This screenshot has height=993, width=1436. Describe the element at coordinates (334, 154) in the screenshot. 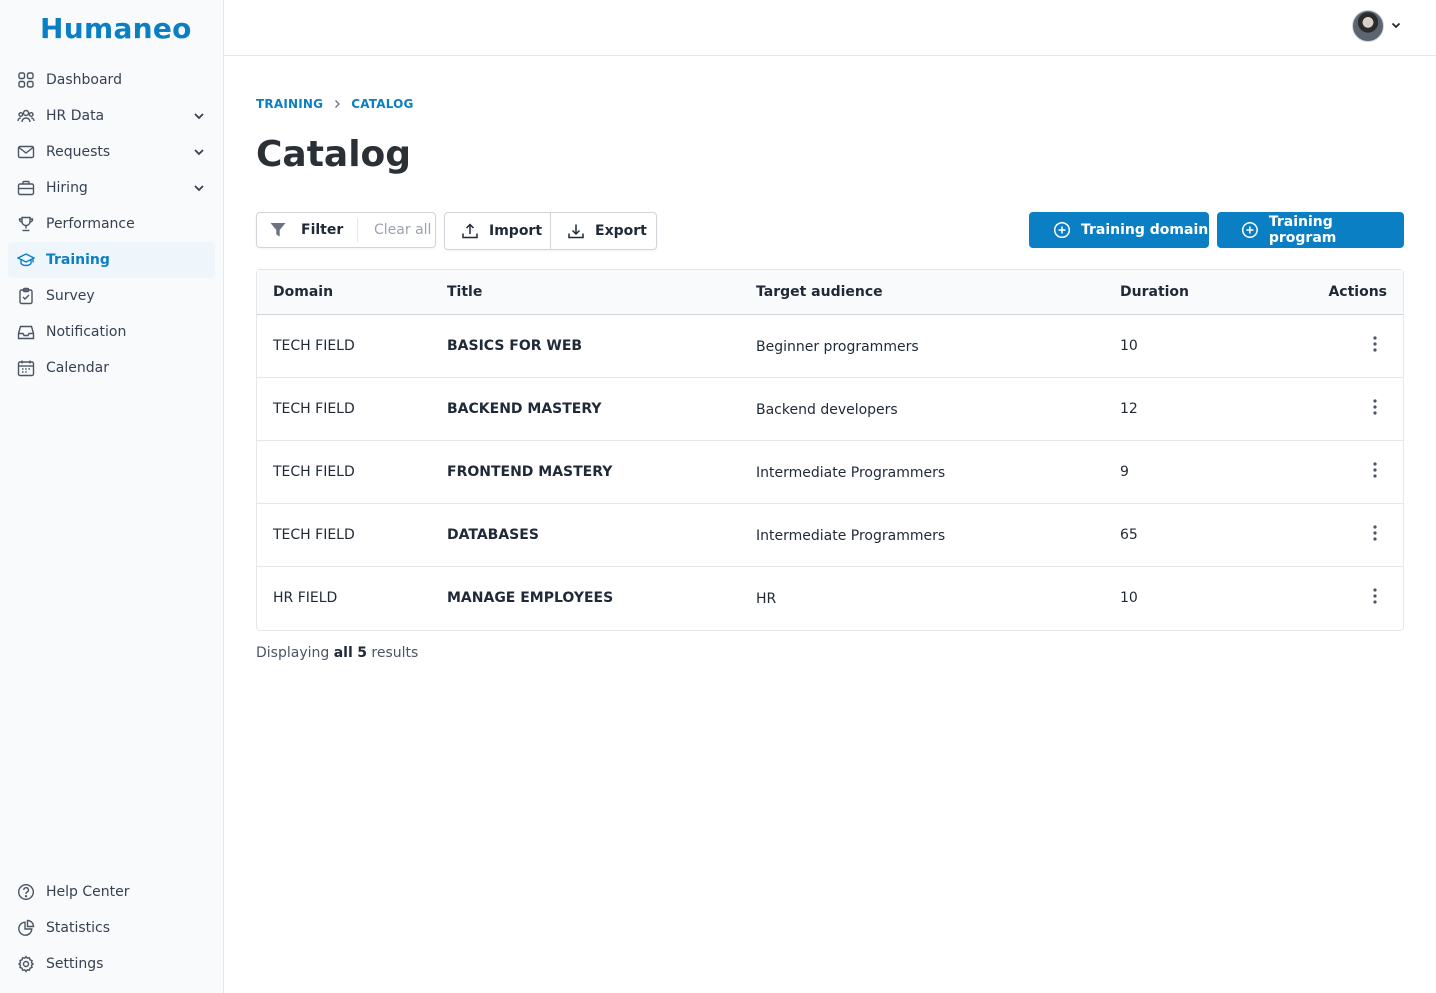

I see `page-title: Catalog` at that location.